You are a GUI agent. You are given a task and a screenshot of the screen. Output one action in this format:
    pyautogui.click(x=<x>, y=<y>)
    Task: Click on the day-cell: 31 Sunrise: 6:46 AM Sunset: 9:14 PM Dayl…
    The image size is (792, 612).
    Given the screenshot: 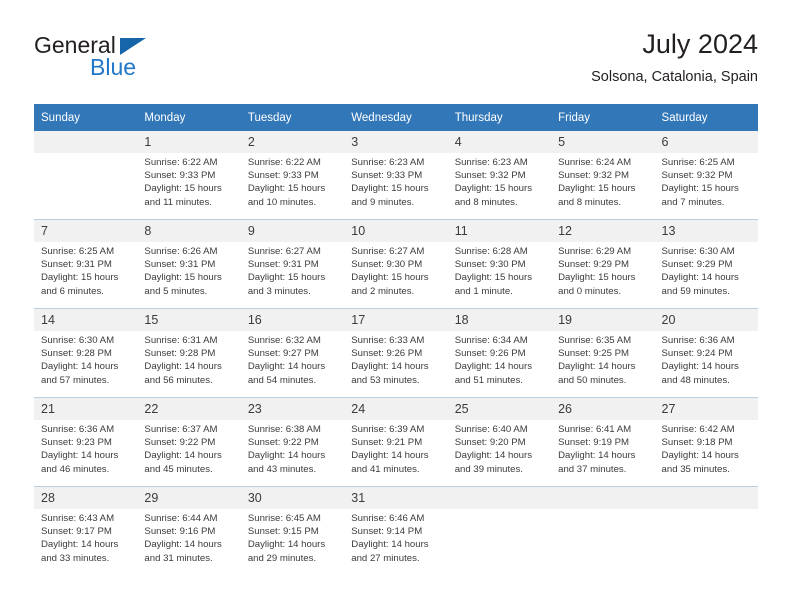 What is the action you would take?
    pyautogui.click(x=396, y=530)
    